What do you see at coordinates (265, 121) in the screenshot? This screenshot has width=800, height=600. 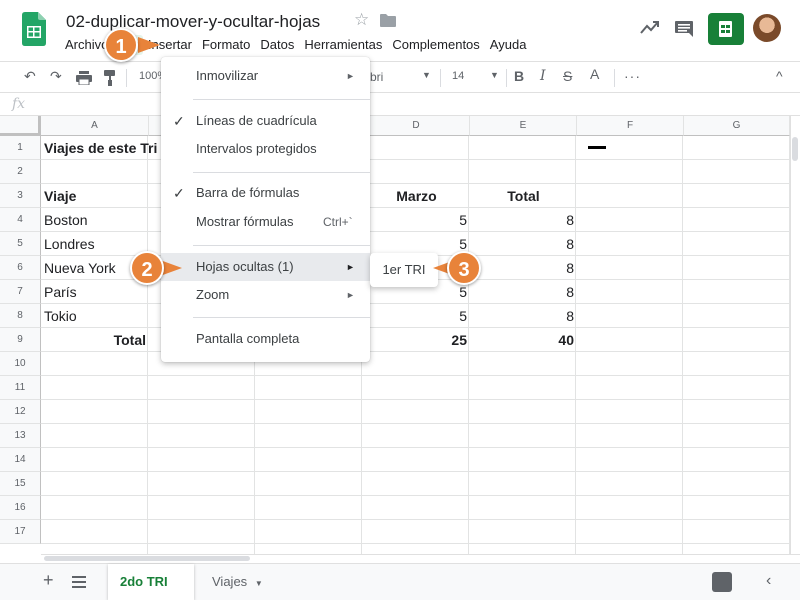 I see `menu-item-lineas-cuadricula: ✓ Líneas de cuadrícula` at bounding box center [265, 121].